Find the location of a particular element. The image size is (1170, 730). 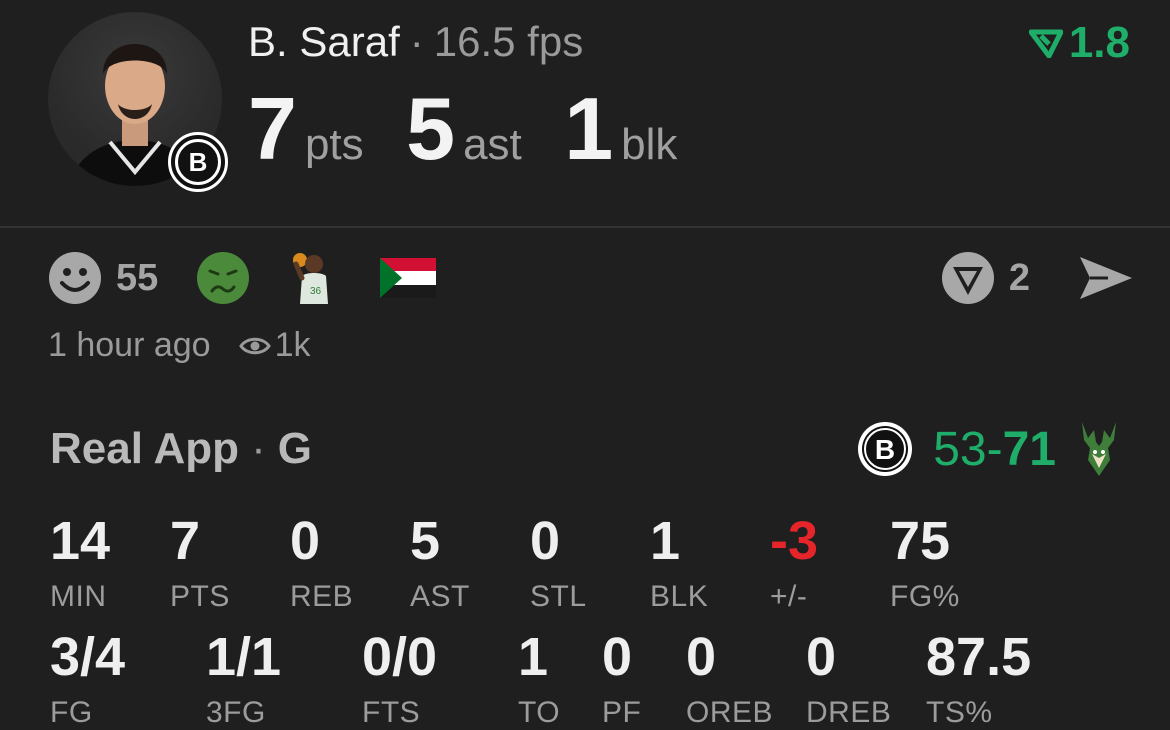

post-actions: 2 is located at coordinates (1037, 278).